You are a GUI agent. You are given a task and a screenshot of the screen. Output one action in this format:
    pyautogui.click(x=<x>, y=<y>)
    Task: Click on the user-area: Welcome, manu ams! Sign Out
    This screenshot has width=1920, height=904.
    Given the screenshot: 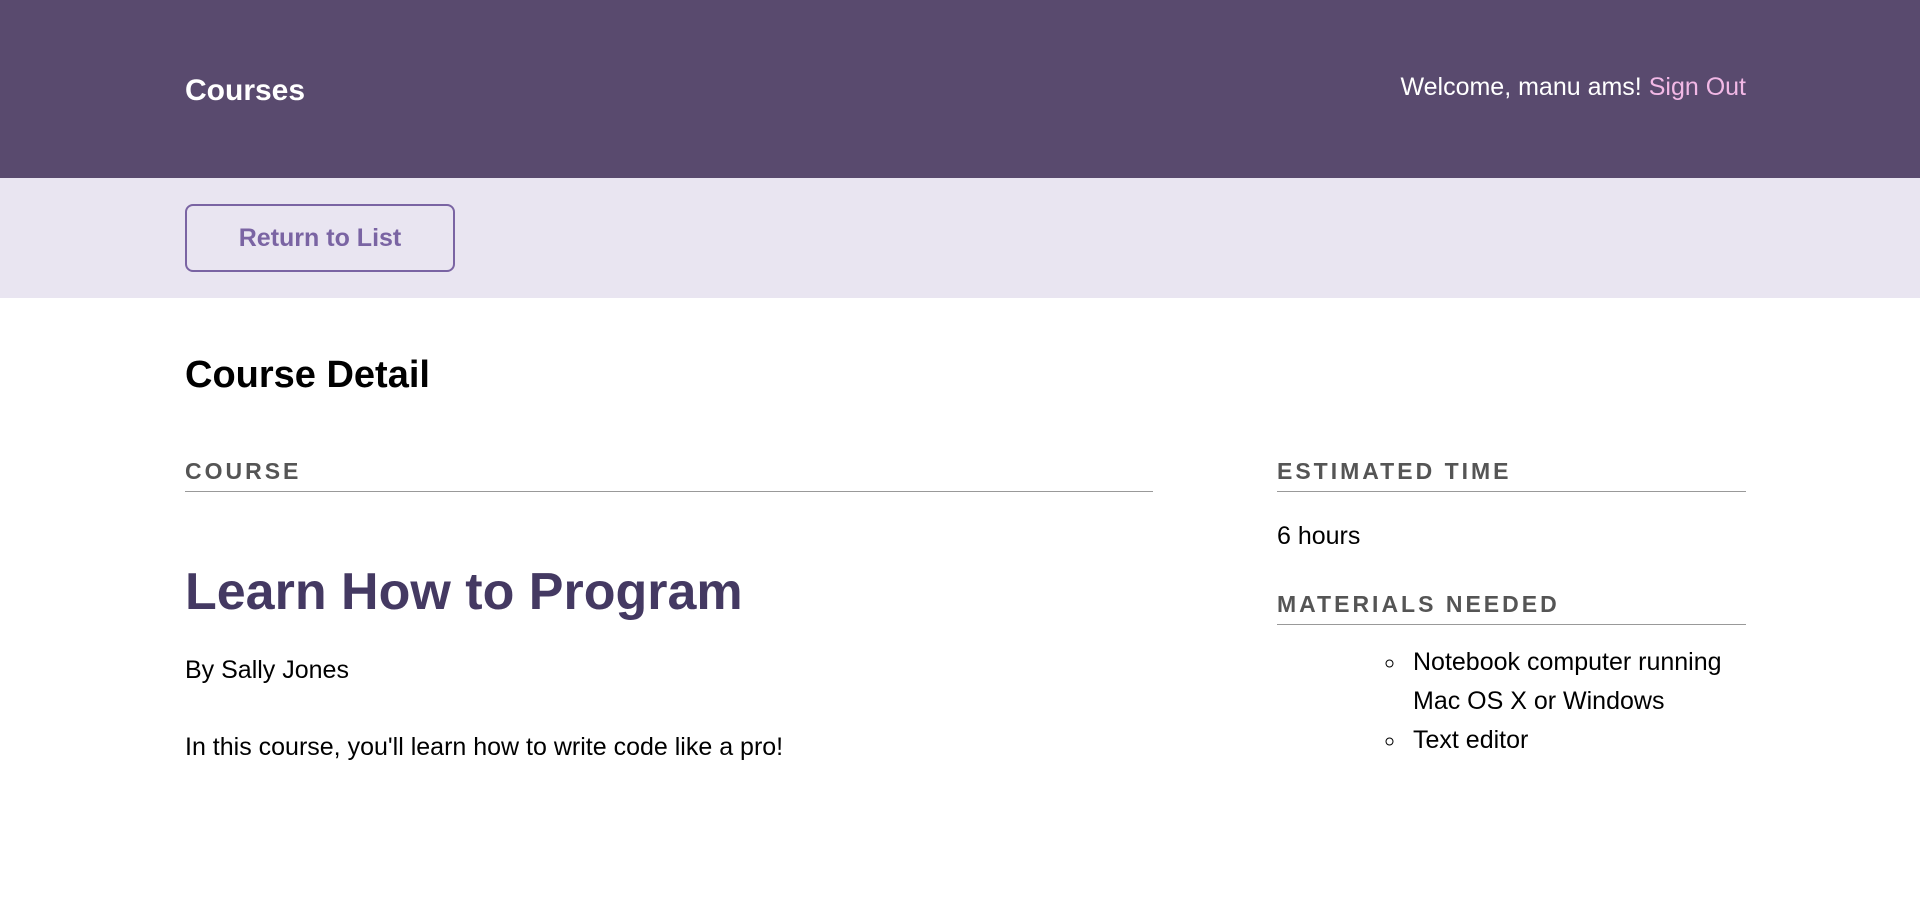 What is the action you would take?
    pyautogui.click(x=1573, y=87)
    